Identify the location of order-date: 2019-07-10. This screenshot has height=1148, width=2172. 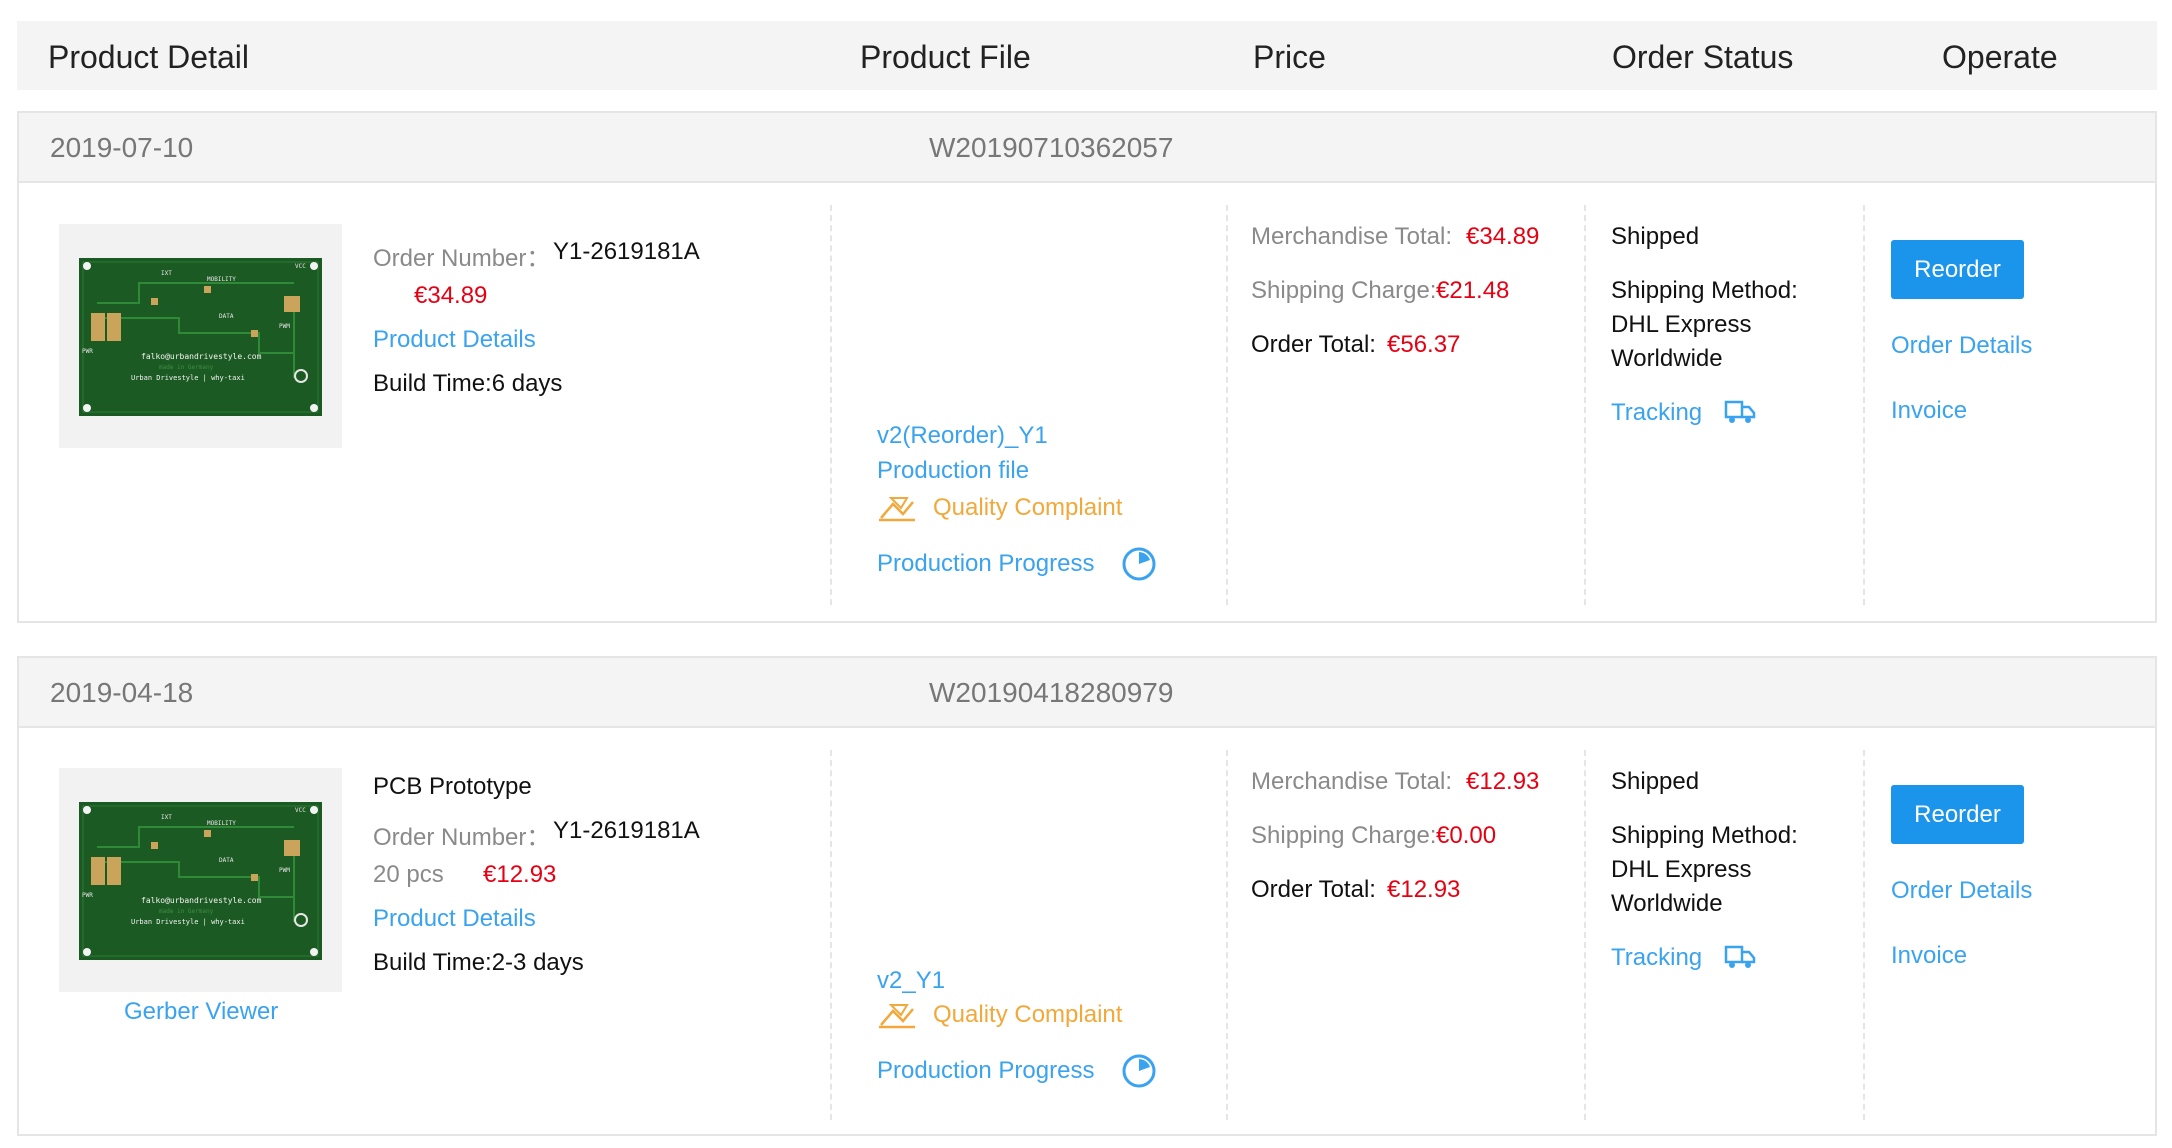
(122, 147).